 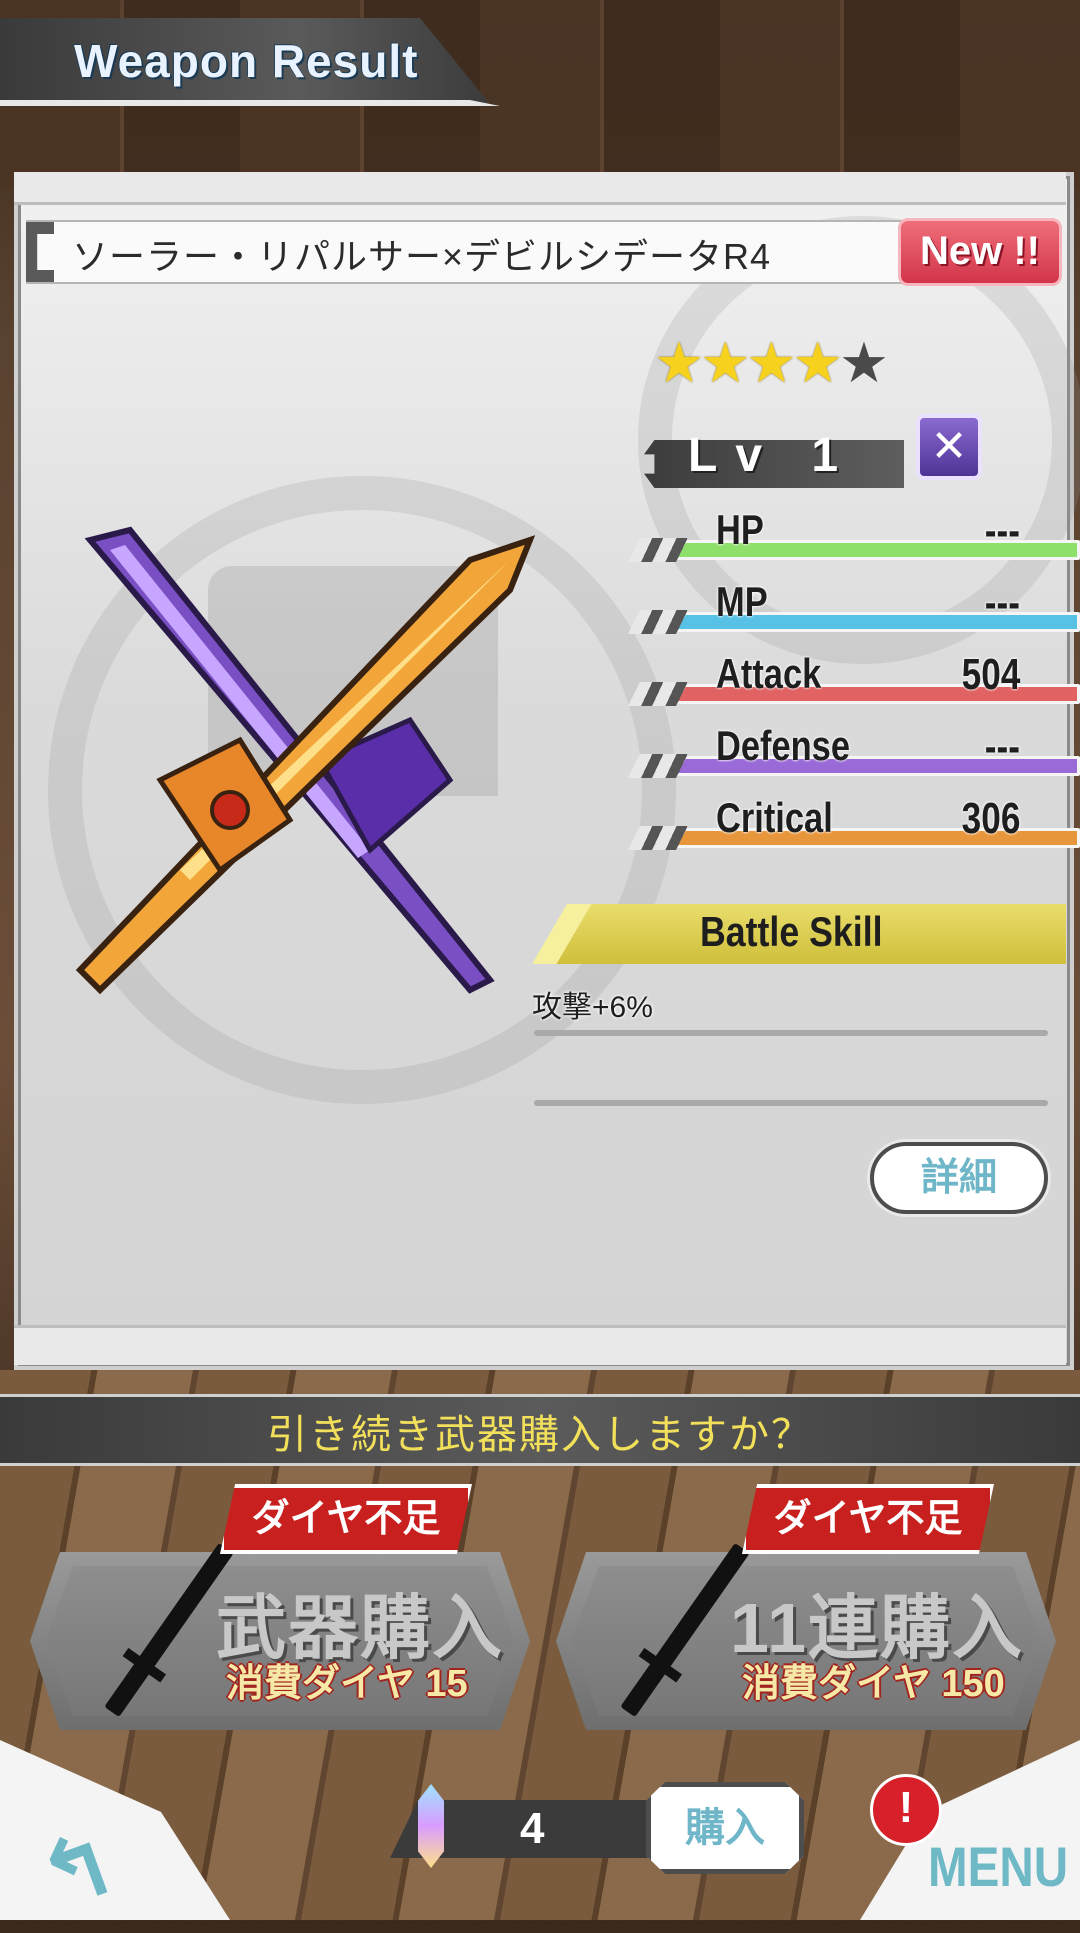 What do you see at coordinates (725, 1828) in the screenshot?
I see `buy-diamonds-button: 購入` at bounding box center [725, 1828].